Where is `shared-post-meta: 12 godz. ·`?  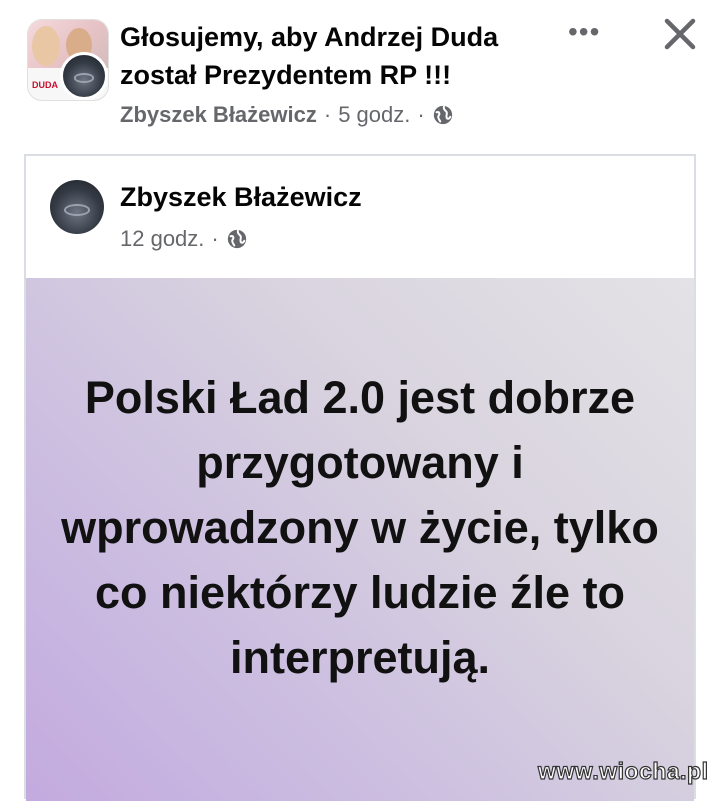 shared-post-meta: 12 godz. · is located at coordinates (184, 239).